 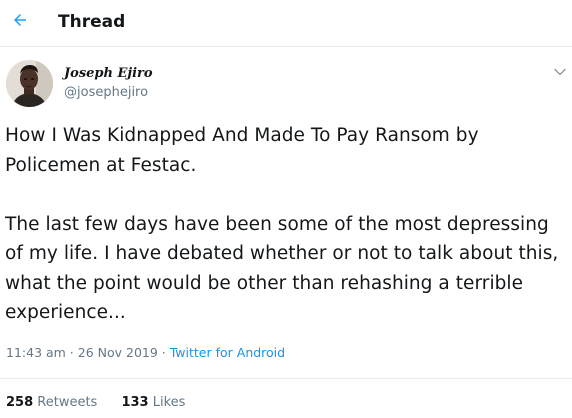 What do you see at coordinates (106, 93) in the screenshot?
I see `author-handle: @josephejiro` at bounding box center [106, 93].